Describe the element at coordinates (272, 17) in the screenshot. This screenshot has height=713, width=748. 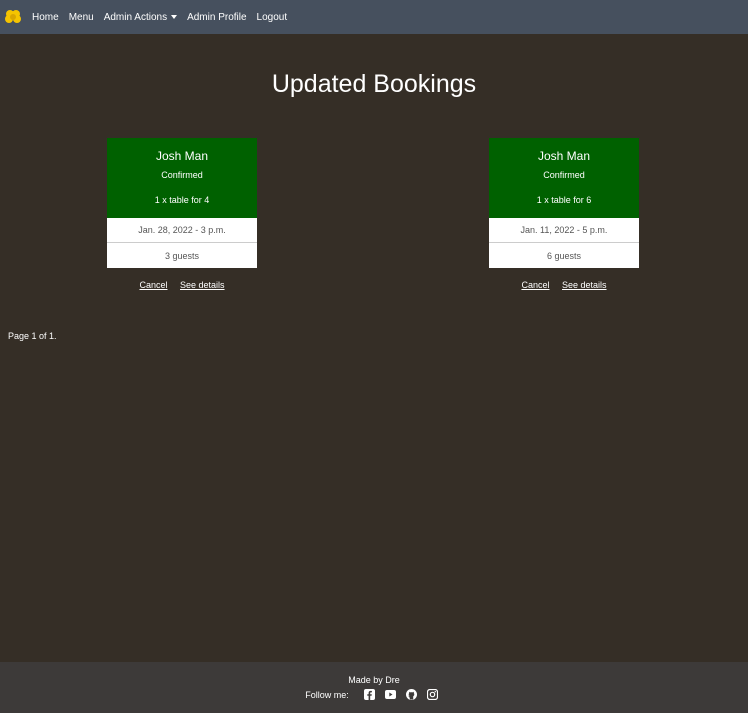
I see `nav-logout: Logout` at that location.